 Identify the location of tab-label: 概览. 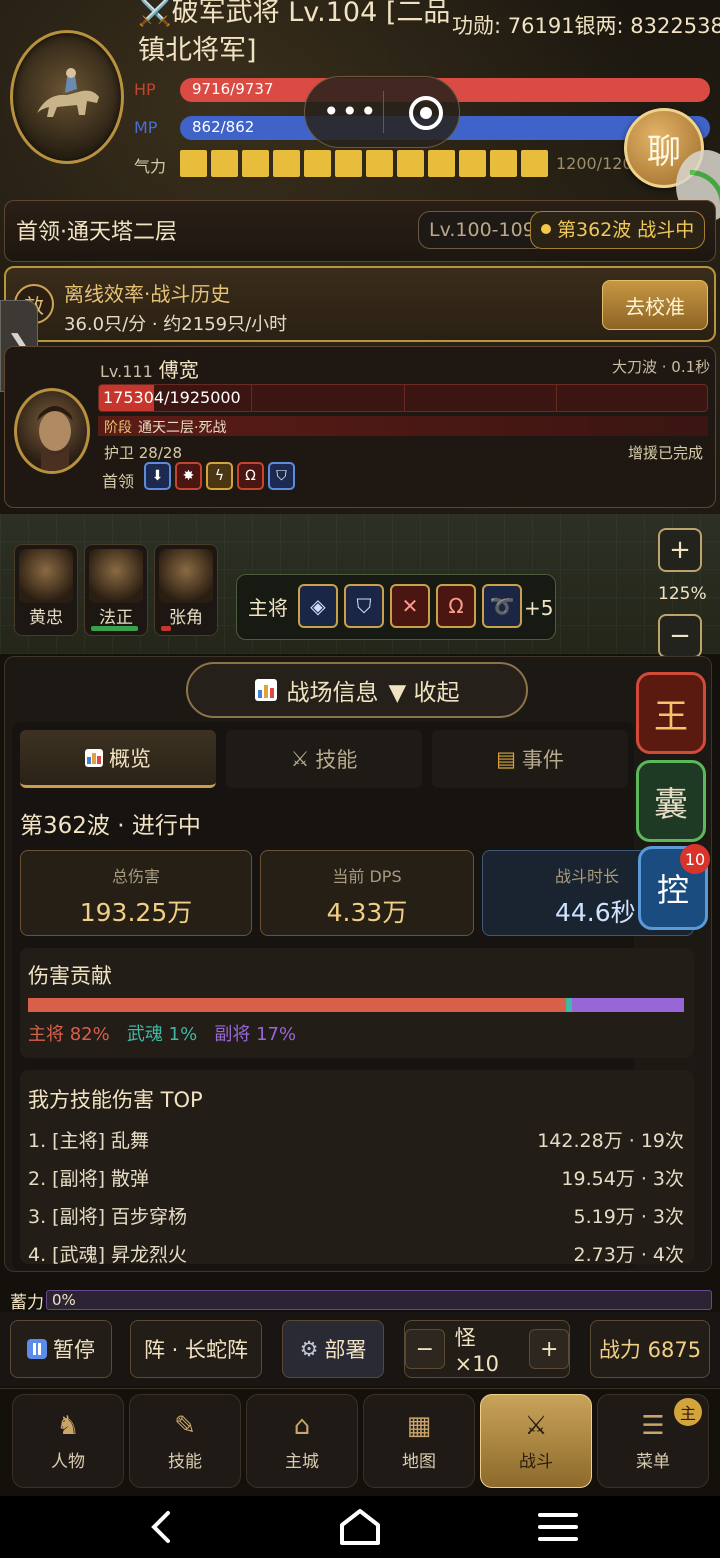
(130, 758).